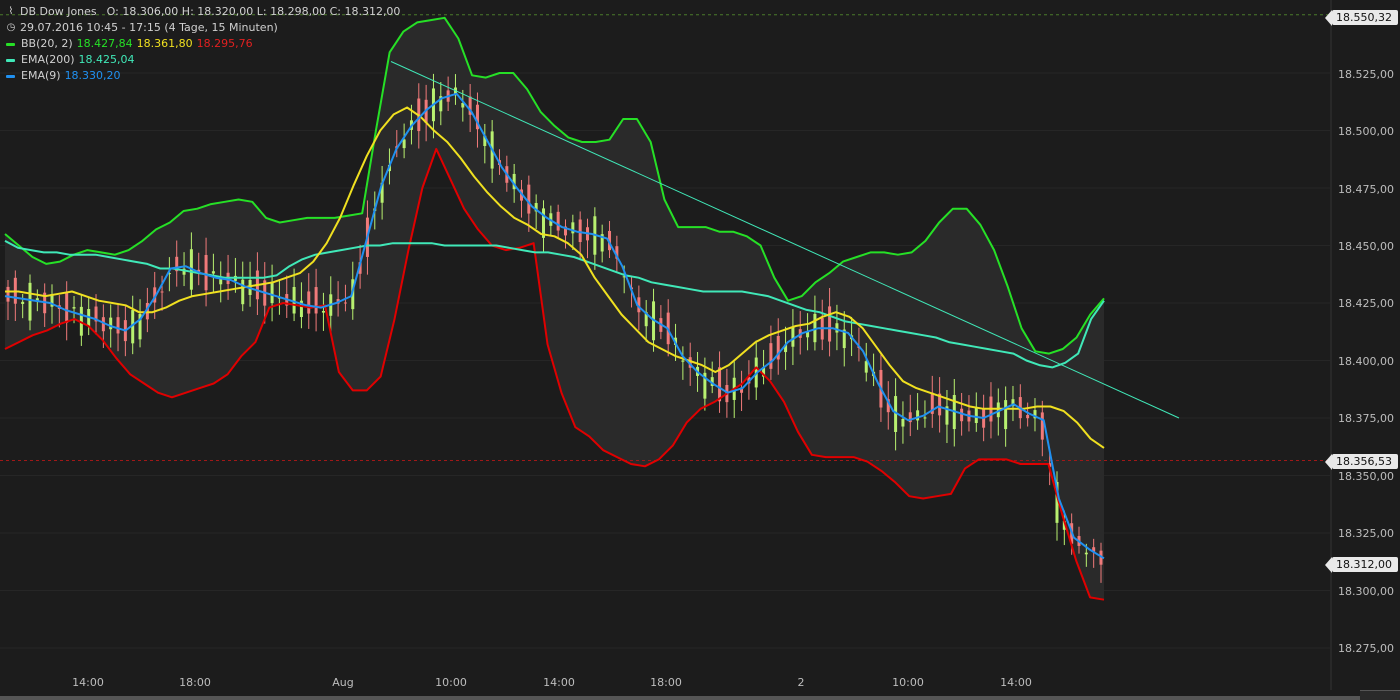 The height and width of the screenshot is (700, 1400). I want to click on bb-label: BB(20, 2), so click(47, 43).